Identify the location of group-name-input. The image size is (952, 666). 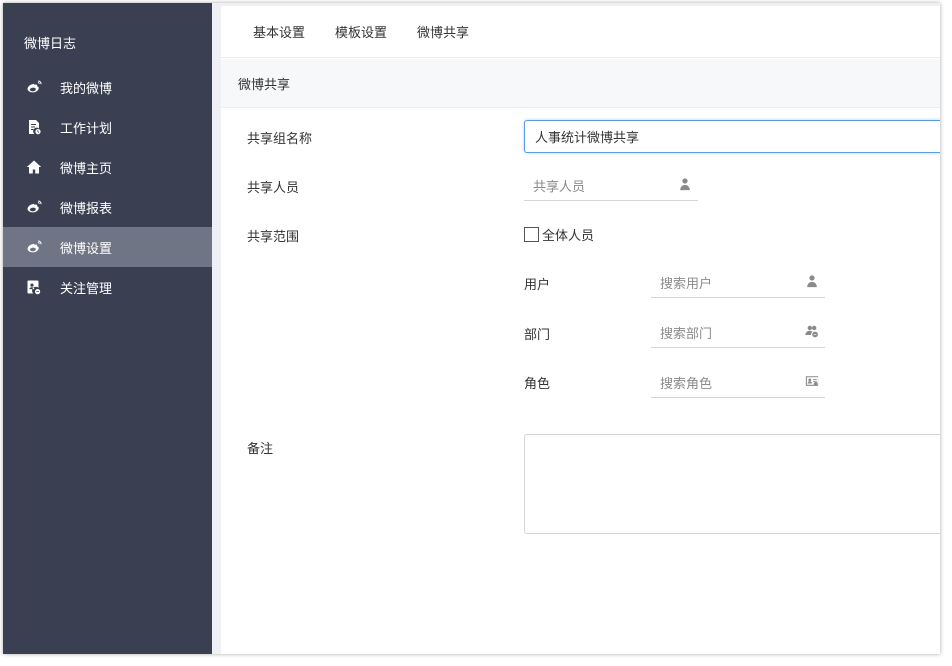
(732, 136).